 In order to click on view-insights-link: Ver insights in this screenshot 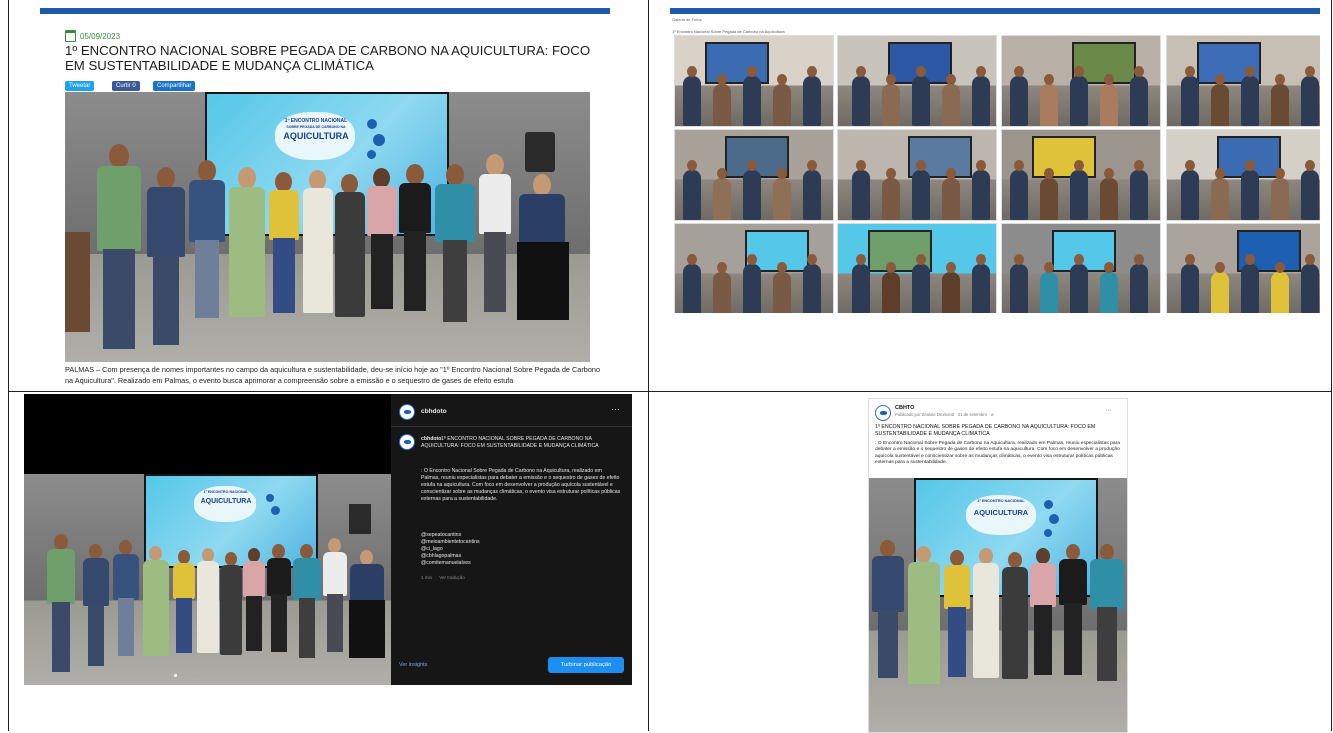, I will do `click(413, 665)`.